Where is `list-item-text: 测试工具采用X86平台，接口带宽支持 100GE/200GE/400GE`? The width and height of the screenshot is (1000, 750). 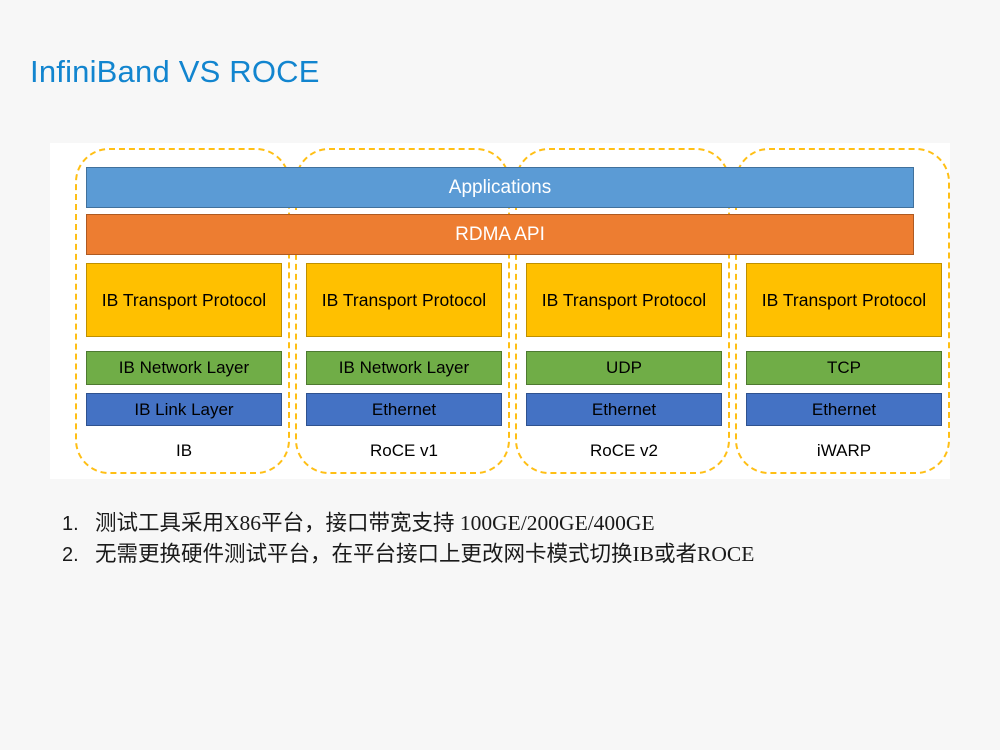
list-item-text: 测试工具采用X86平台，接口带宽支持 100GE/200GE/400GE is located at coordinates (375, 523).